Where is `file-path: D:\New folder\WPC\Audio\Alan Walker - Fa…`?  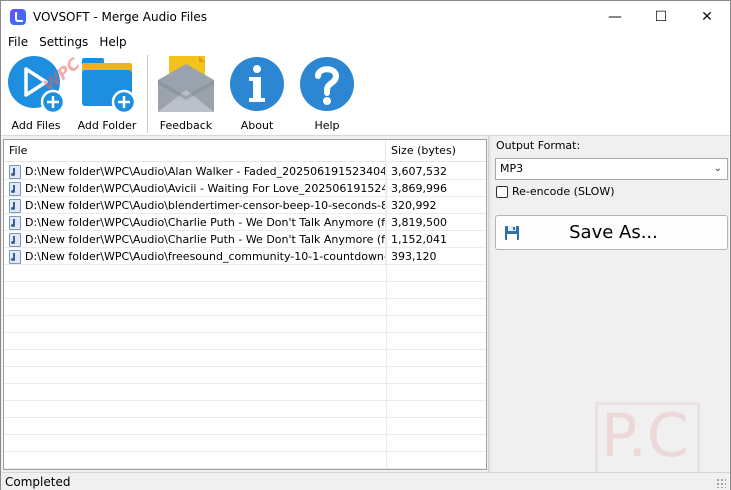
file-path: D:\New folder\WPC\Audio\Alan Walker - Fa… is located at coordinates (205, 171).